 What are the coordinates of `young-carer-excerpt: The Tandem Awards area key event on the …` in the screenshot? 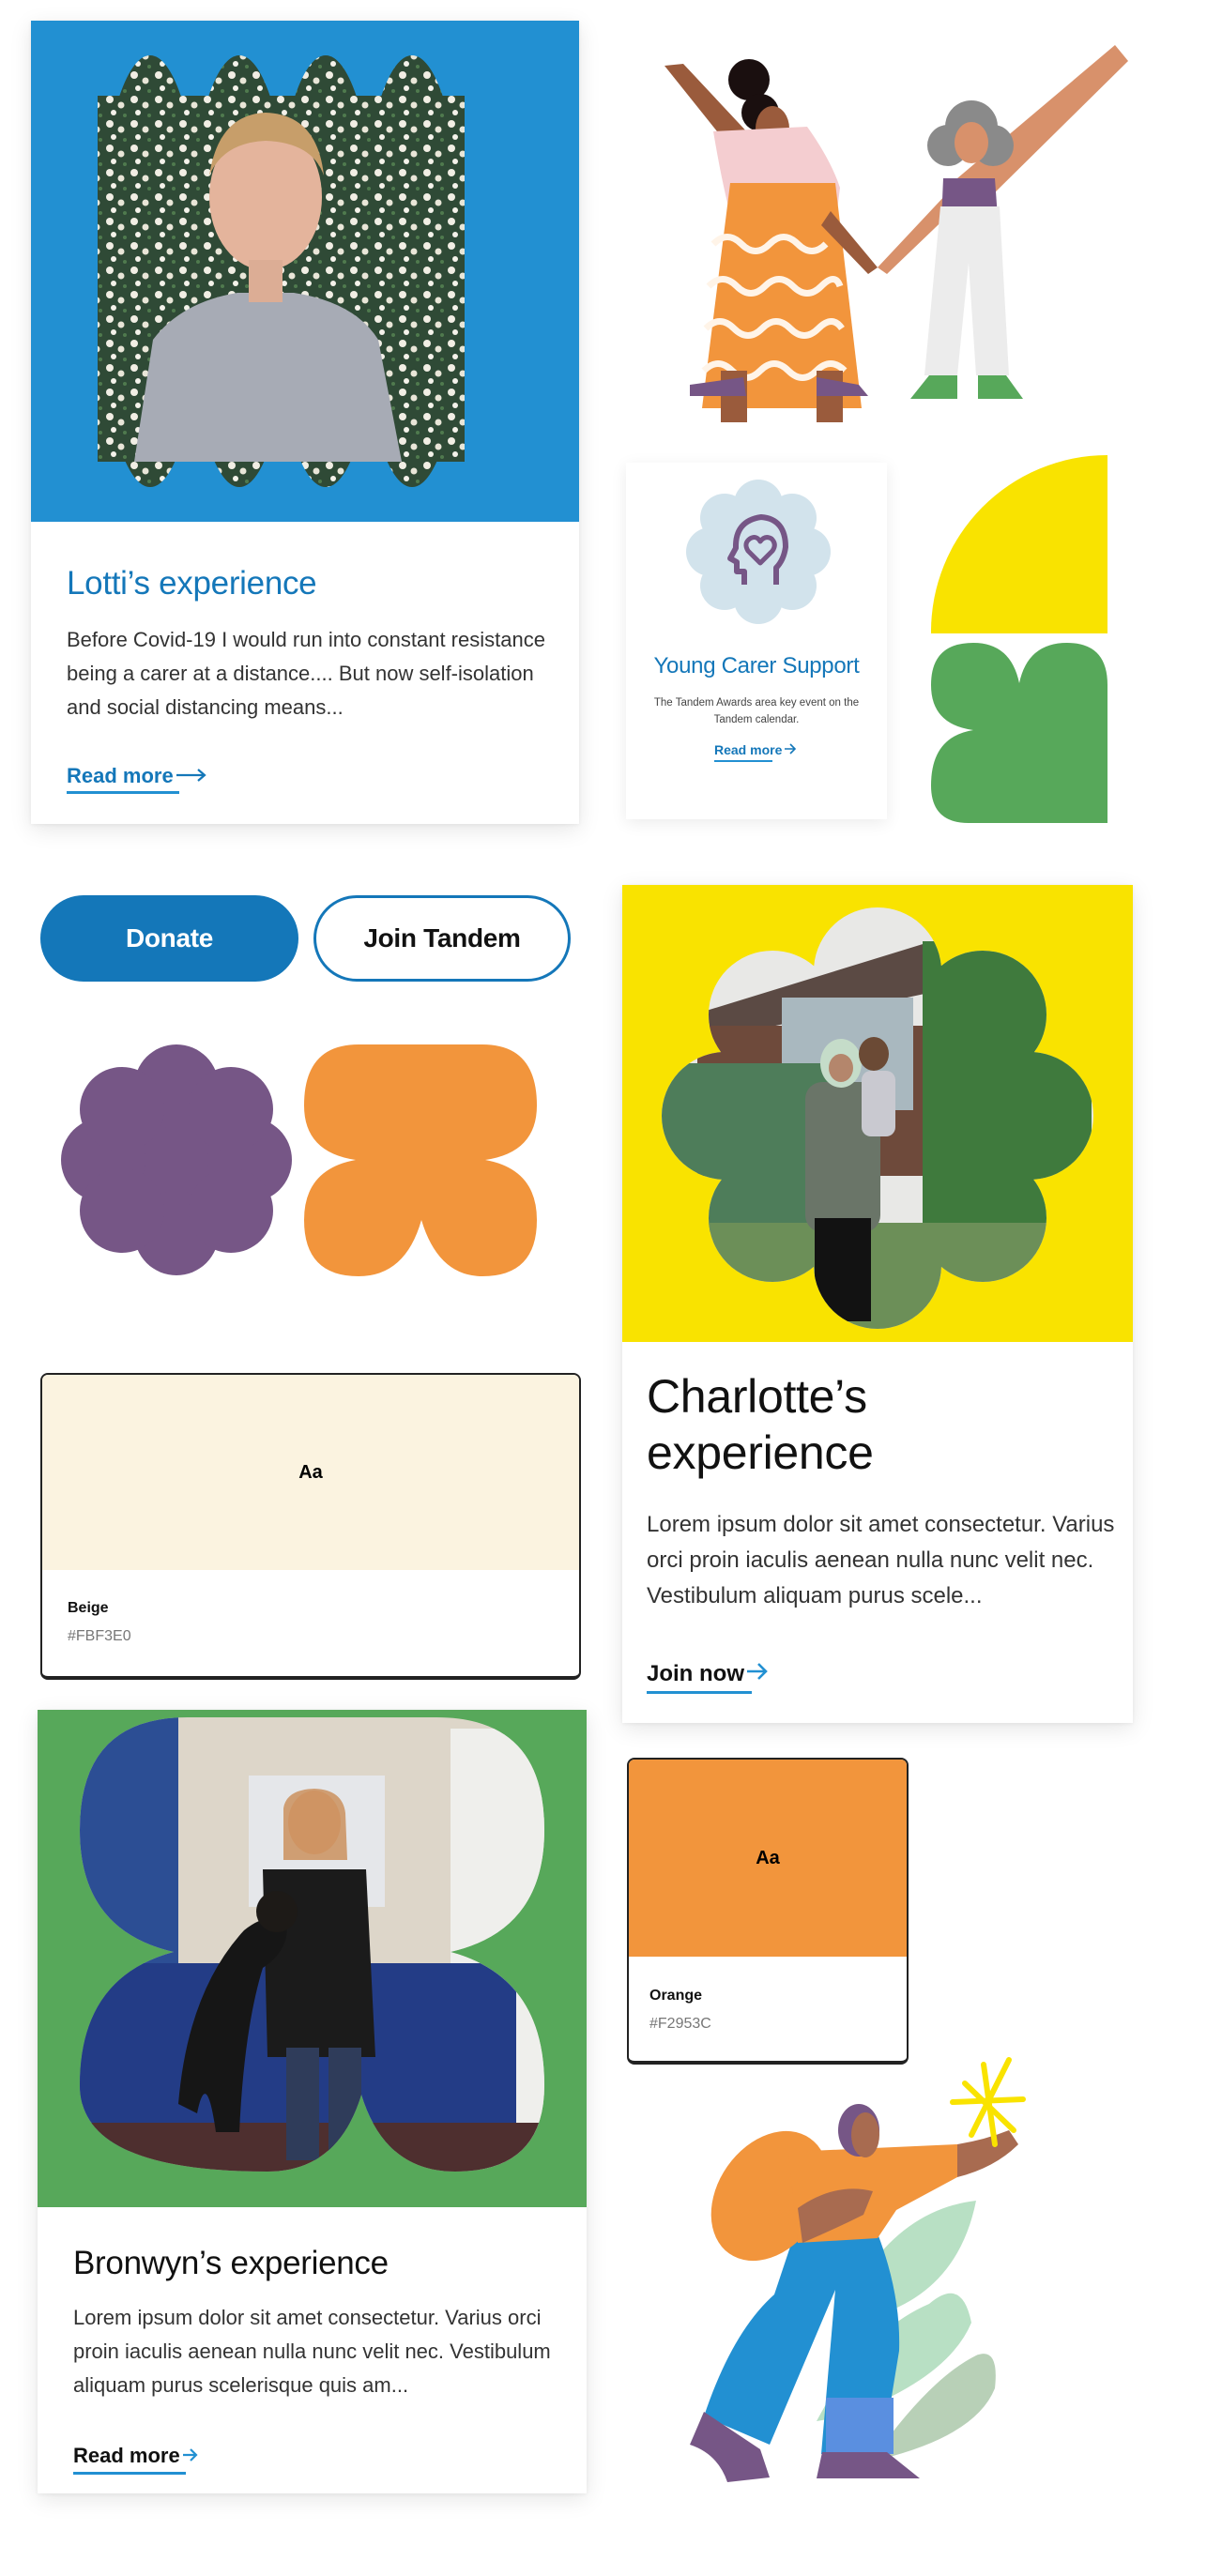 It's located at (757, 711).